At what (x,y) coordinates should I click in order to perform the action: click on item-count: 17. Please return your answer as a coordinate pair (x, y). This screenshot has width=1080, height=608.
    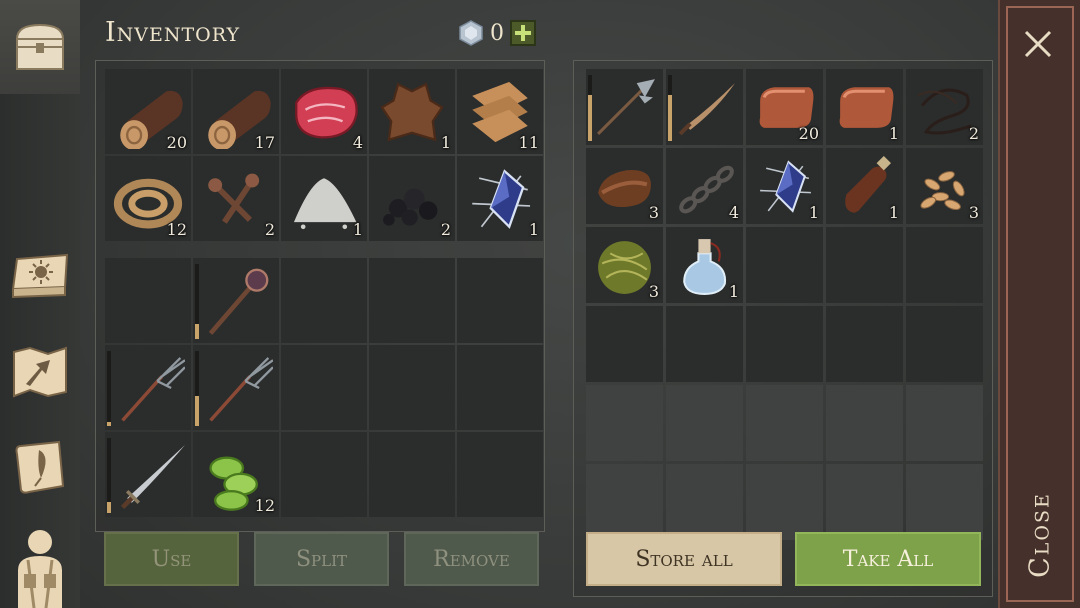
    Looking at the image, I should click on (264, 142).